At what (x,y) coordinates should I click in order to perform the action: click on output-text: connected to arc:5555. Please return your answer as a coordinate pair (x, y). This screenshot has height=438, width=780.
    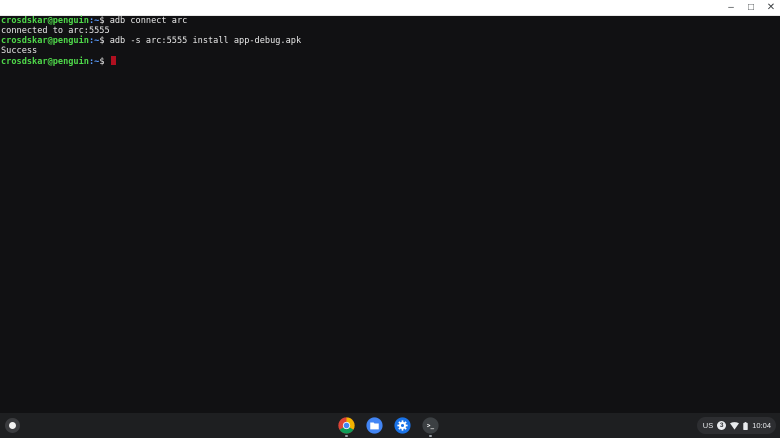
    Looking at the image, I should click on (55, 31).